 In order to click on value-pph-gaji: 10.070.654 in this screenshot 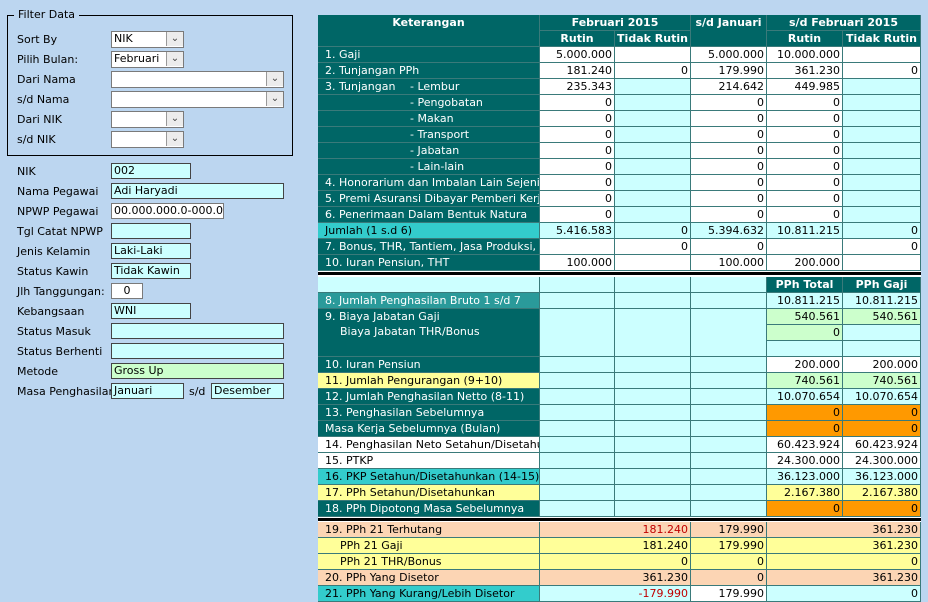, I will do `click(882, 397)`.